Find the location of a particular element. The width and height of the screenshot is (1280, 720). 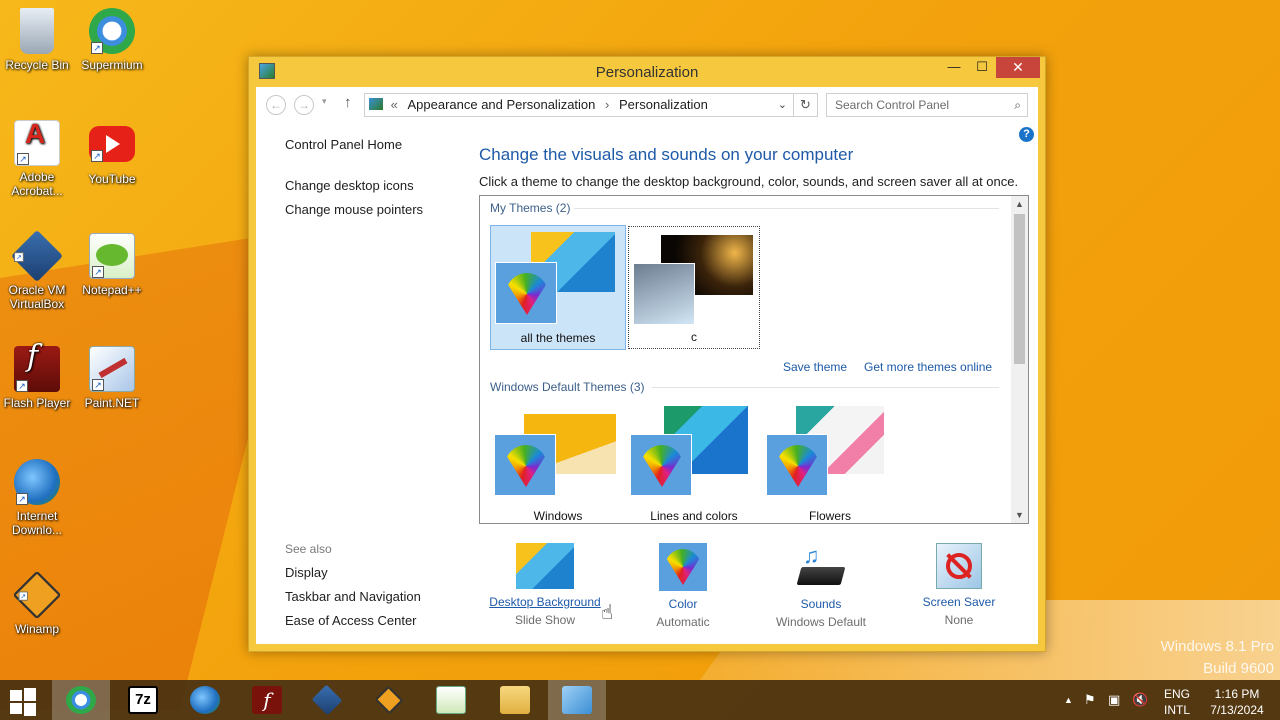

theme-flowers: Flowers is located at coordinates (830, 462).